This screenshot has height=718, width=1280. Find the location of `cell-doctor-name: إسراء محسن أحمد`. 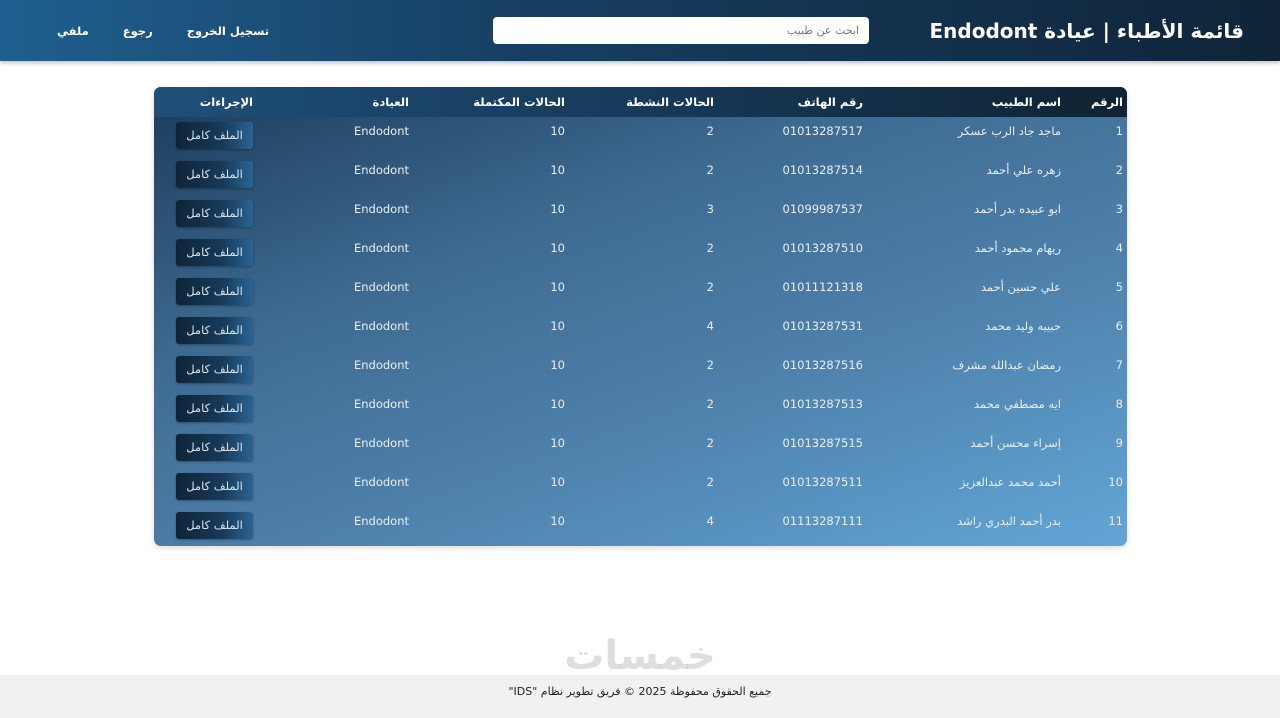

cell-doctor-name: إسراء محسن أحمد is located at coordinates (1015, 443).